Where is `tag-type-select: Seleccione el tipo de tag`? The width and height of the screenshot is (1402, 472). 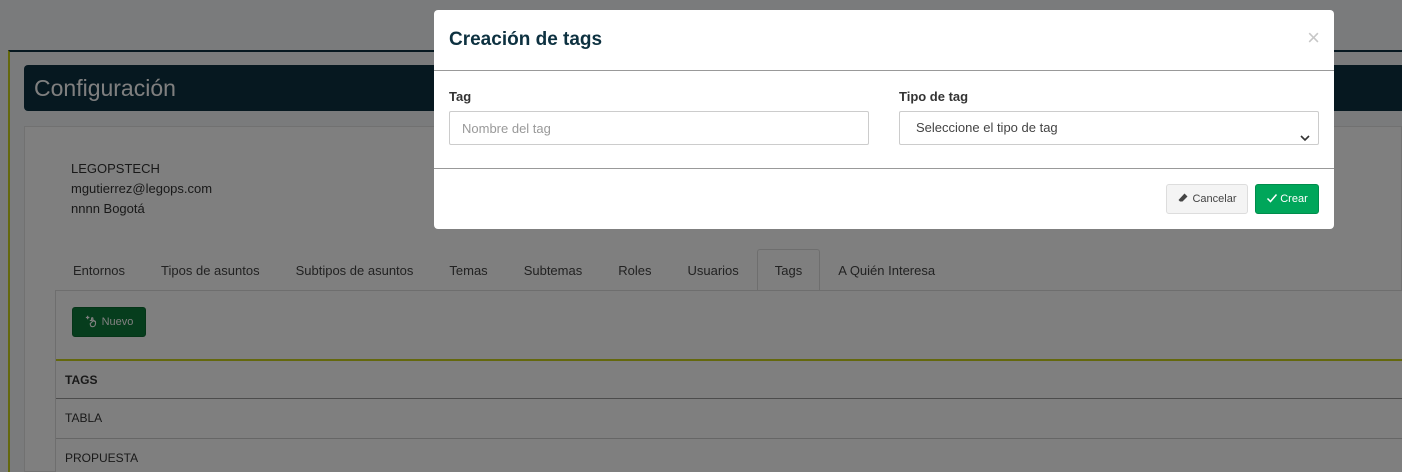 tag-type-select: Seleccione el tipo de tag is located at coordinates (1109, 128).